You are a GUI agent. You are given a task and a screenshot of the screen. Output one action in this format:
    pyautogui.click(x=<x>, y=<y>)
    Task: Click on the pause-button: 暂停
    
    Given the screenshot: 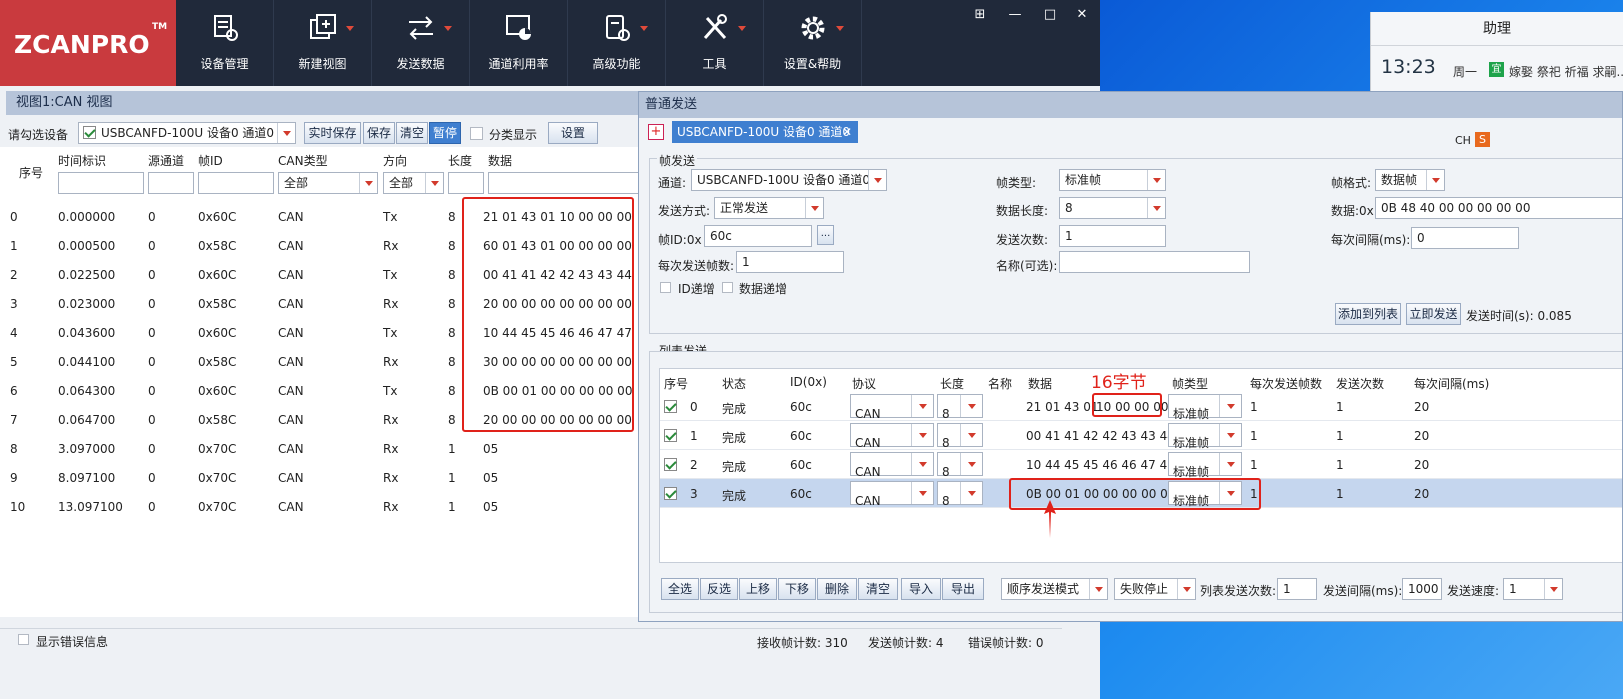 What is the action you would take?
    pyautogui.click(x=445, y=133)
    